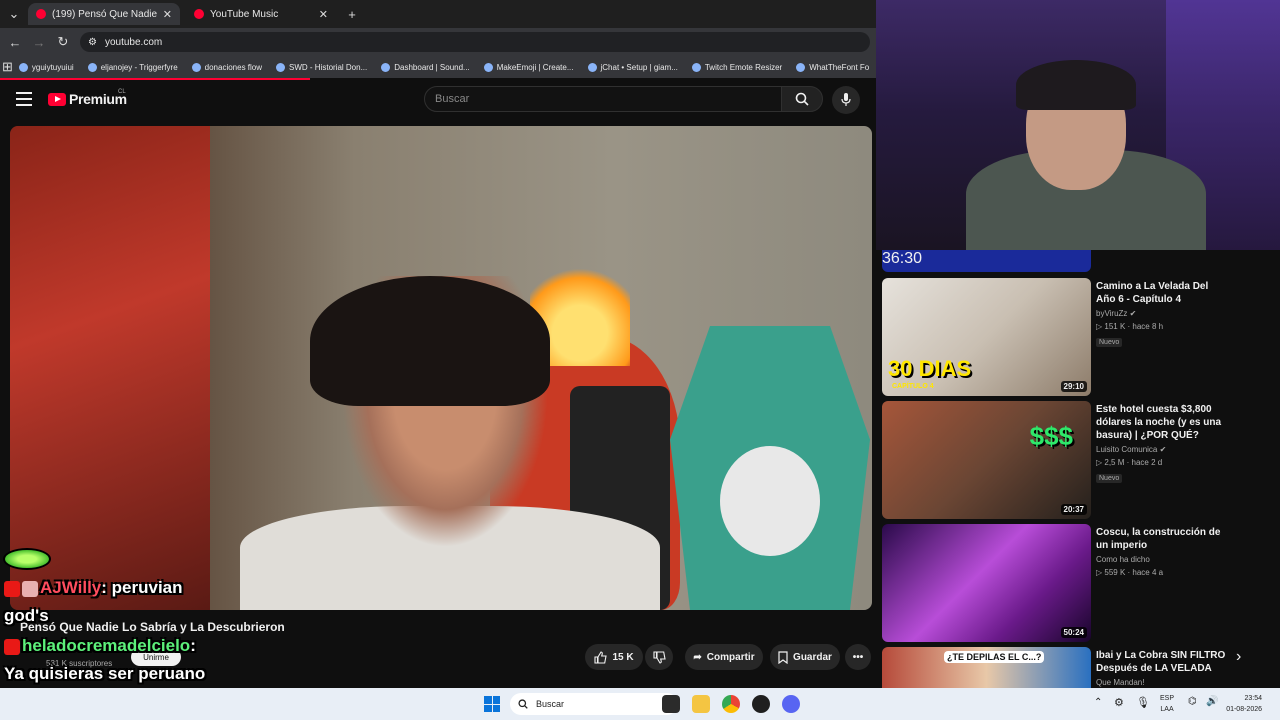 The width and height of the screenshot is (1280, 720). Describe the element at coordinates (1143, 702) in the screenshot. I see `microphone-icon: 🎙` at that location.